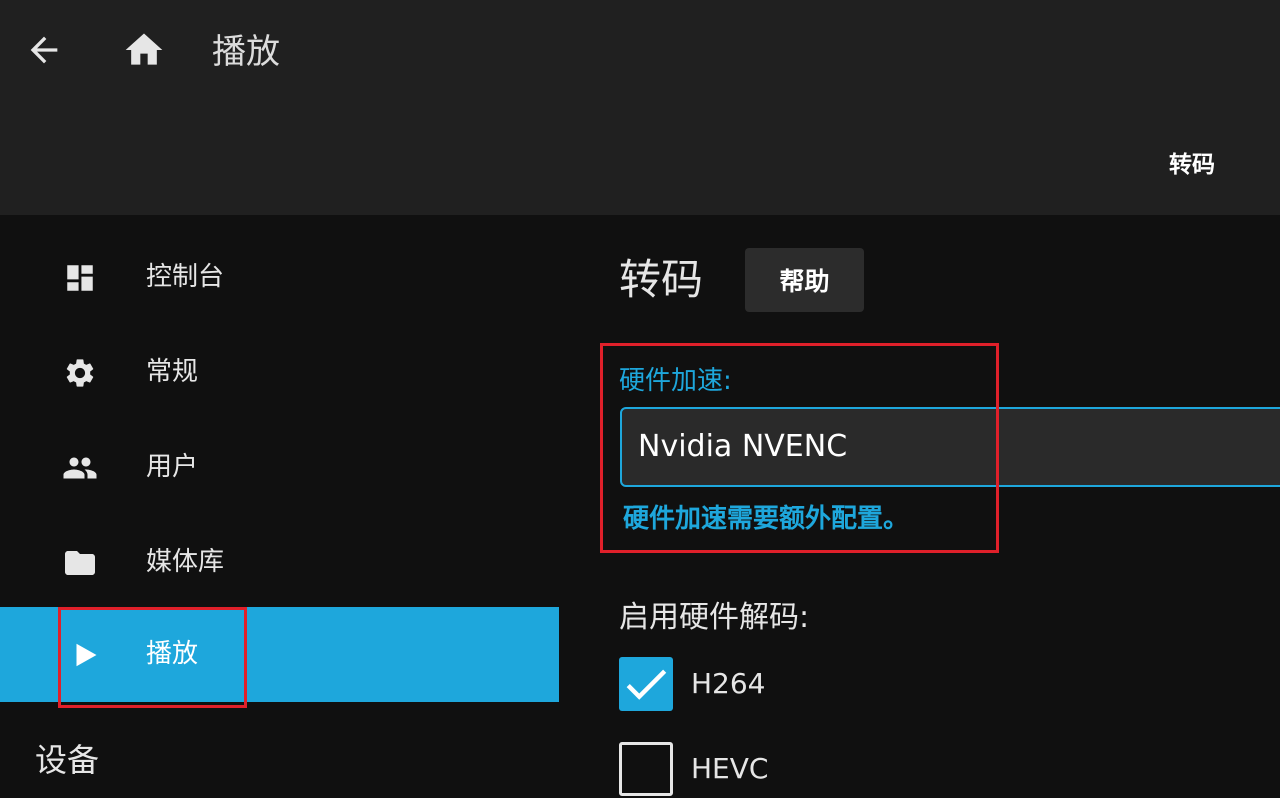  What do you see at coordinates (646, 769) in the screenshot?
I see `hevc-checkbox` at bounding box center [646, 769].